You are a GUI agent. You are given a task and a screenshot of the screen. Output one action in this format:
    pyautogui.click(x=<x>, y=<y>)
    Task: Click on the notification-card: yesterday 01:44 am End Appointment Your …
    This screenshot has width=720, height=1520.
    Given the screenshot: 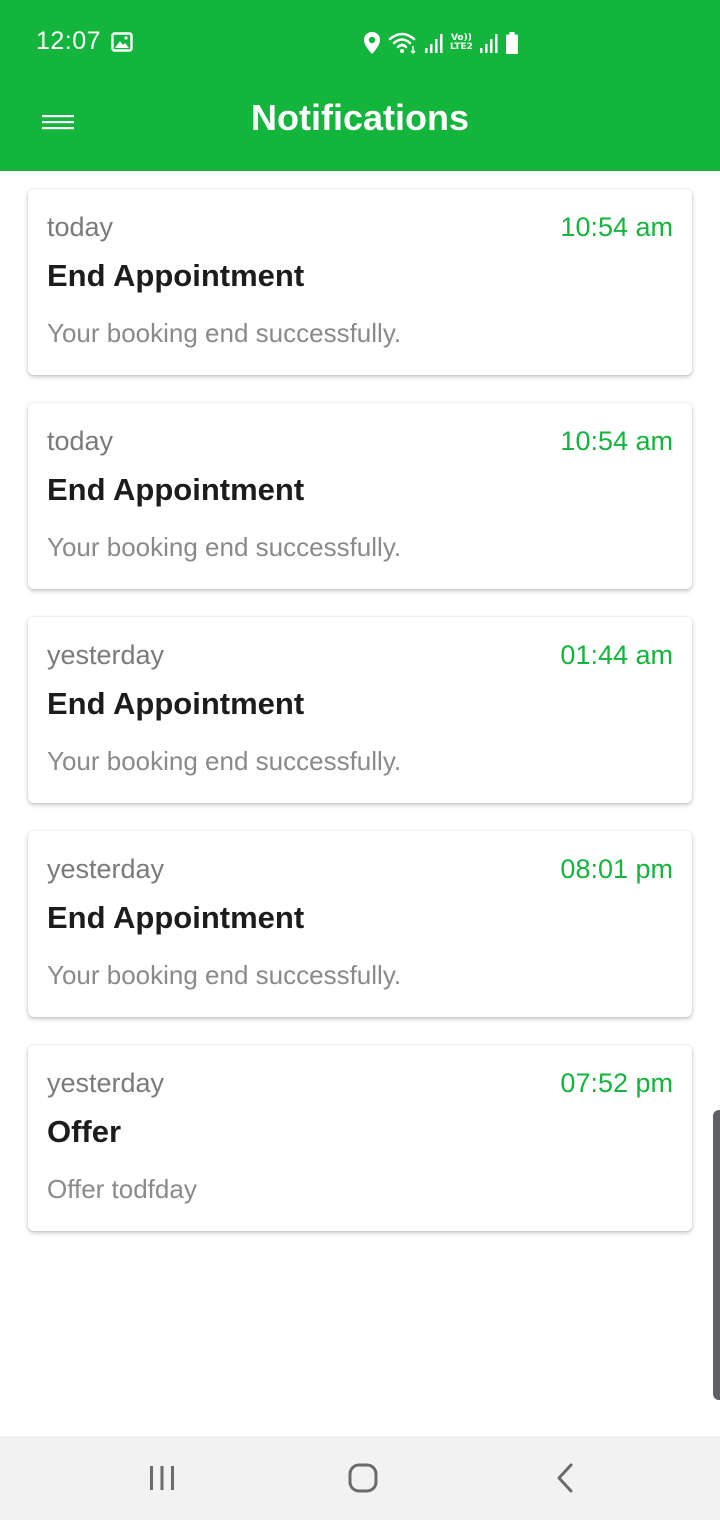 What is the action you would take?
    pyautogui.click(x=360, y=710)
    